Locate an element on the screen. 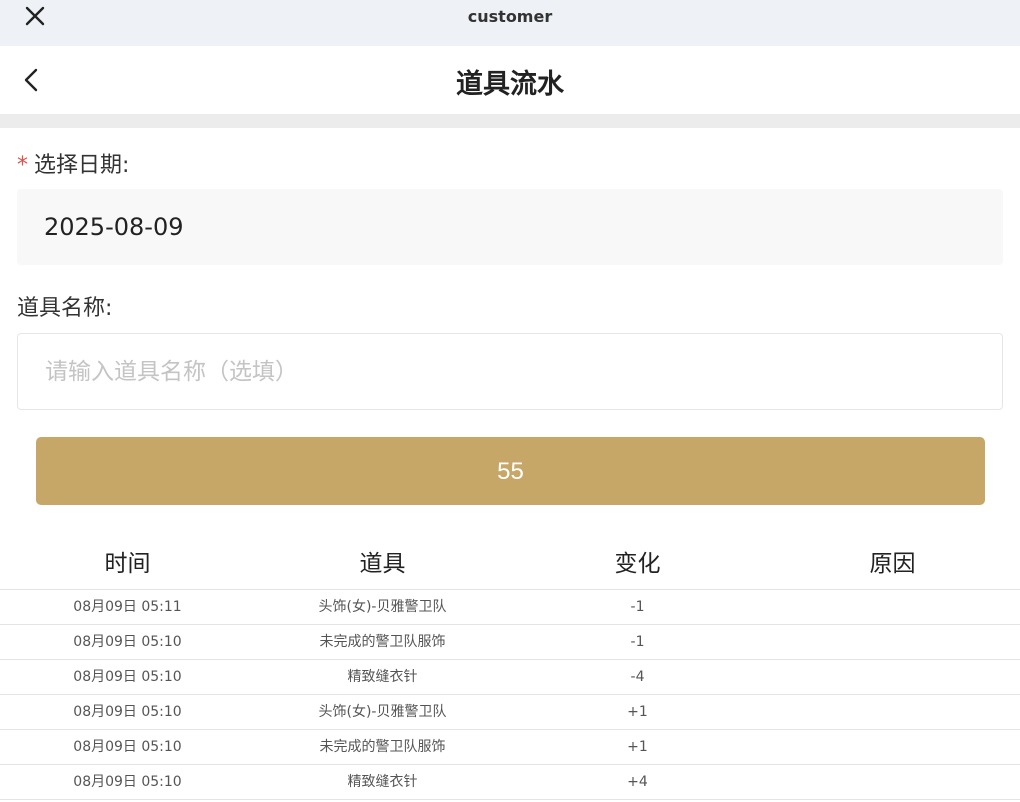  app-topbar: customer is located at coordinates (510, 23).